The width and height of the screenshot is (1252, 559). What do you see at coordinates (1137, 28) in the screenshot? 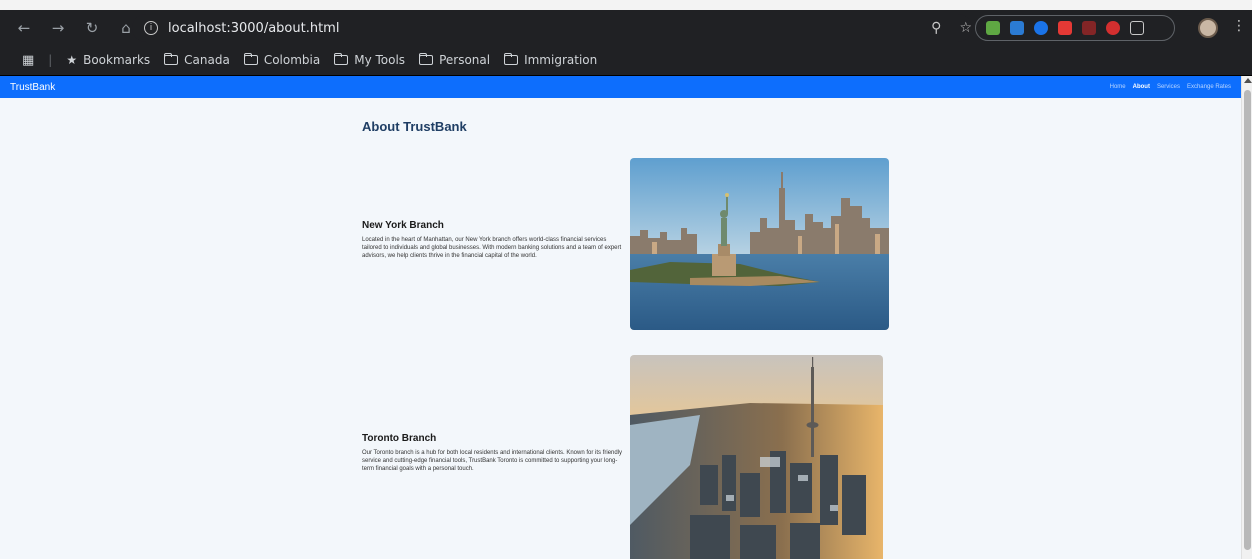
I see `extensions-puzzle-icon` at bounding box center [1137, 28].